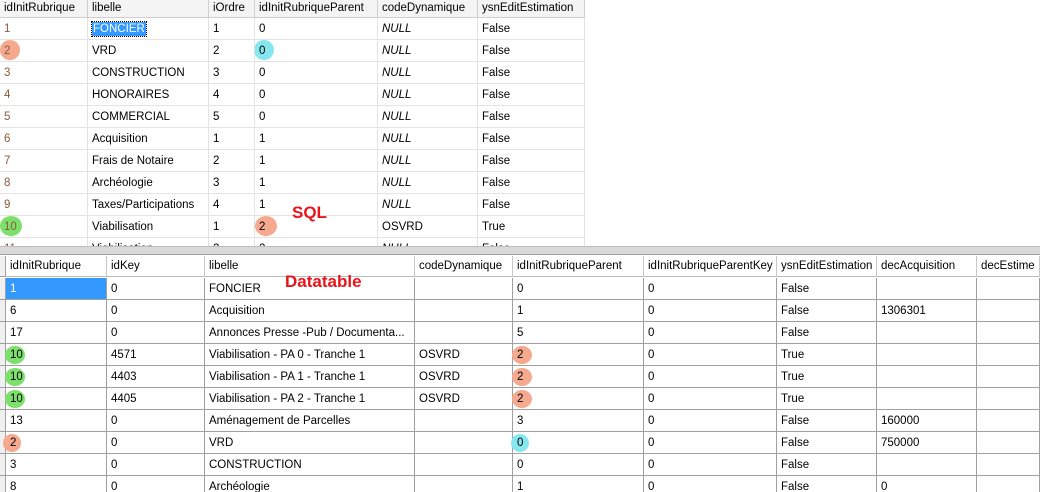 The width and height of the screenshot is (1040, 492). What do you see at coordinates (156, 399) in the screenshot?
I see `datatable-cell: 4405` at bounding box center [156, 399].